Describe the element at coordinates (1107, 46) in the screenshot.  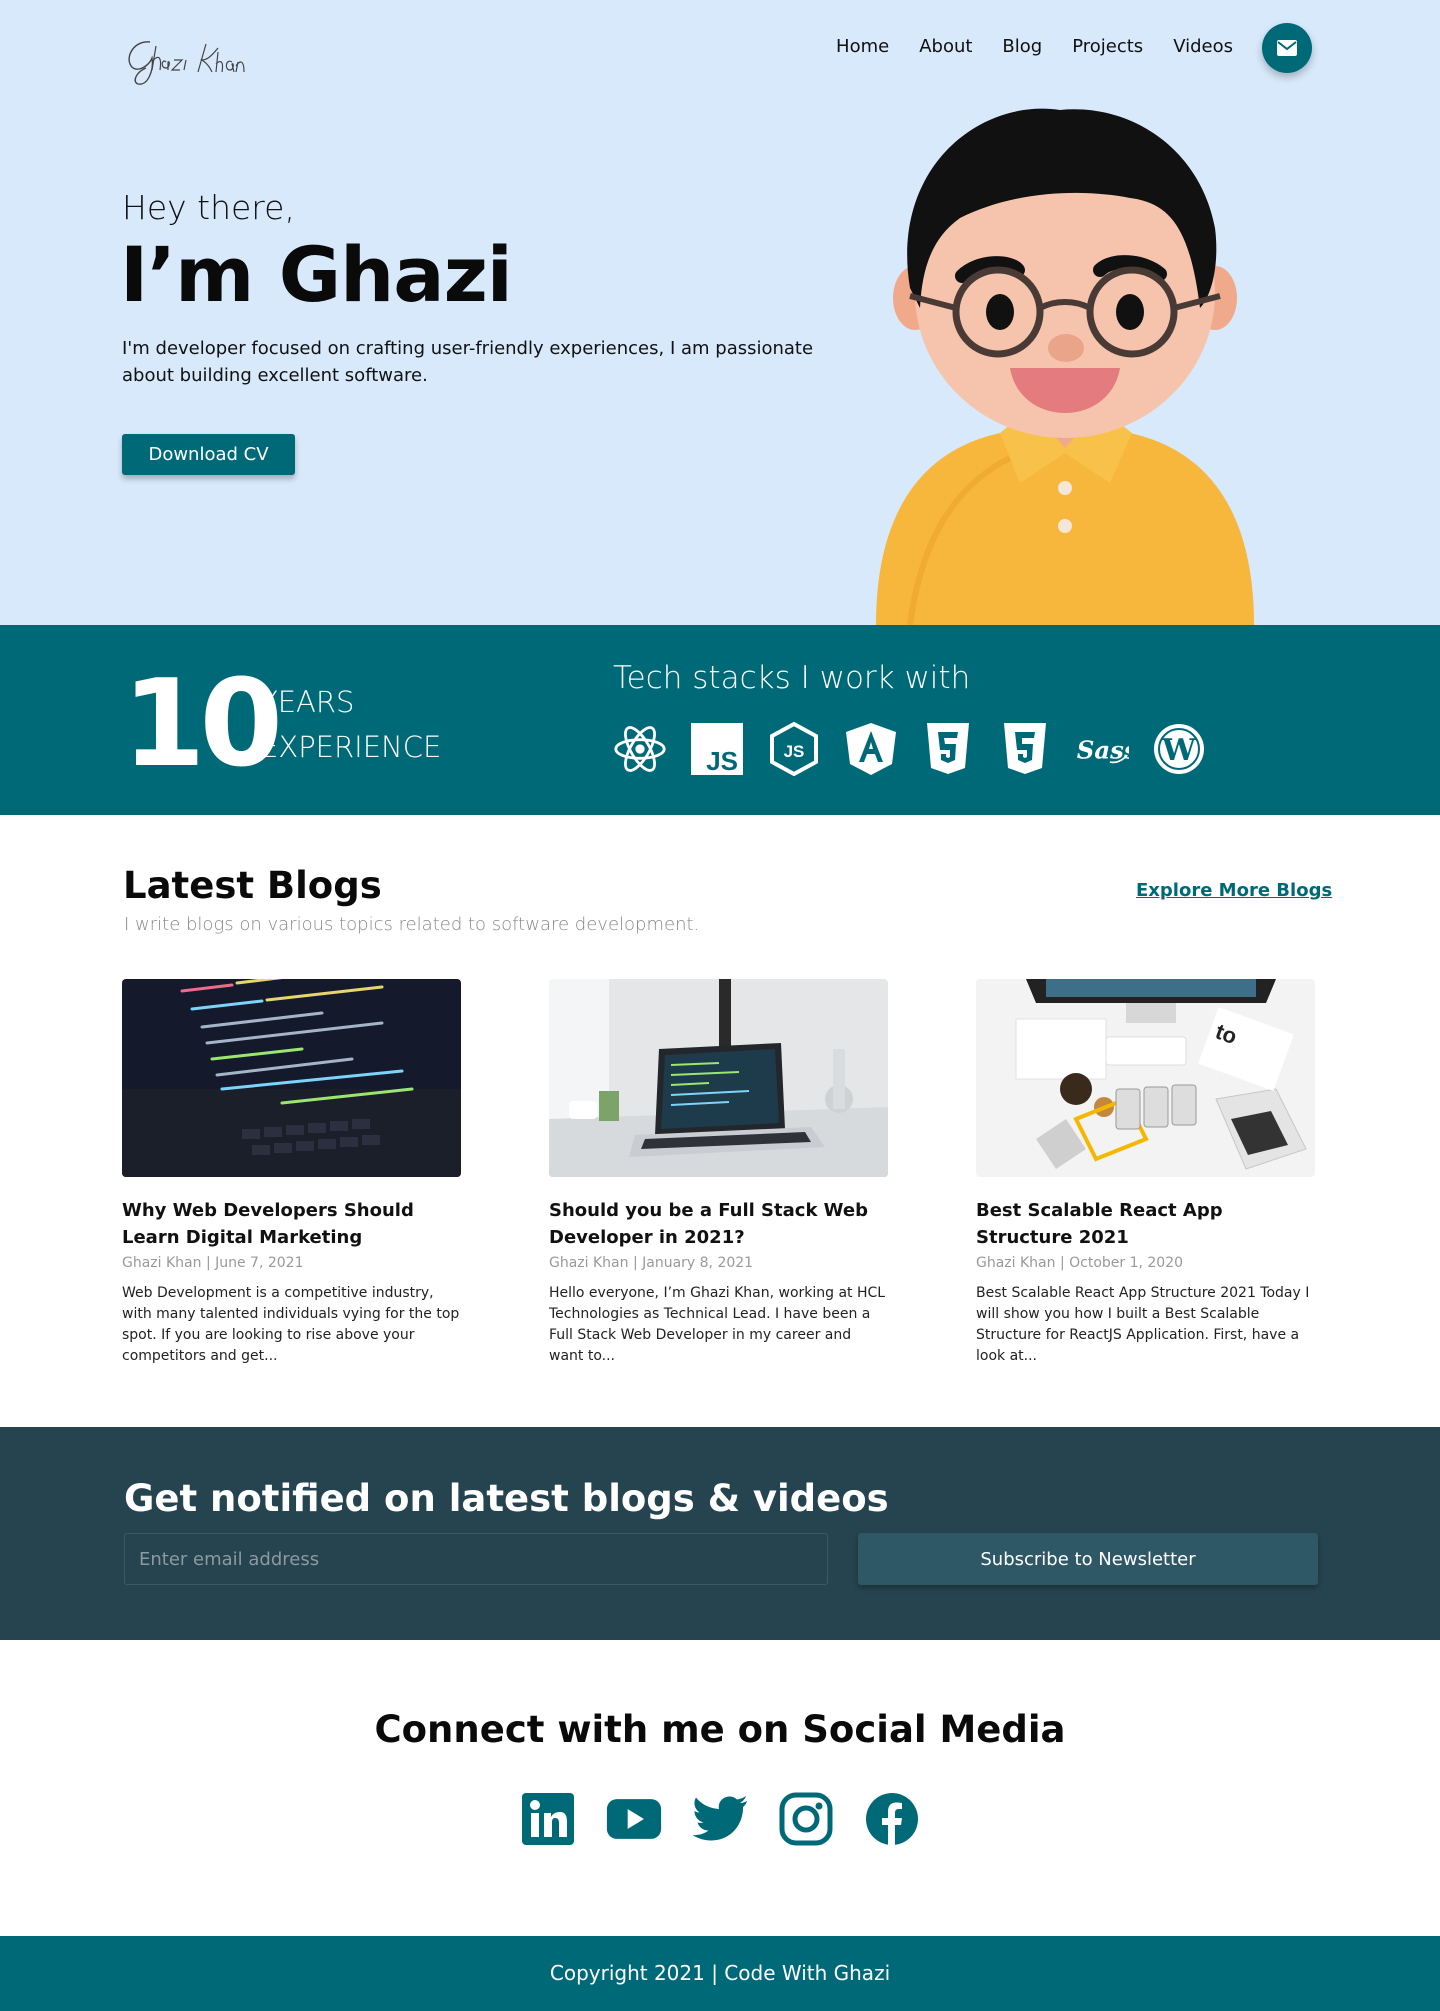
I see `nav-link-projects: Projects` at that location.